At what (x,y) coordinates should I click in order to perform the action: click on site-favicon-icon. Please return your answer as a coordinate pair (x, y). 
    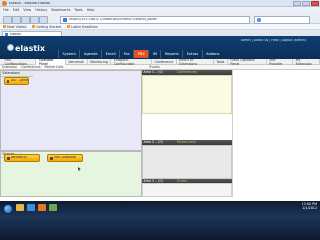
    Looking at the image, I should click on (65, 19).